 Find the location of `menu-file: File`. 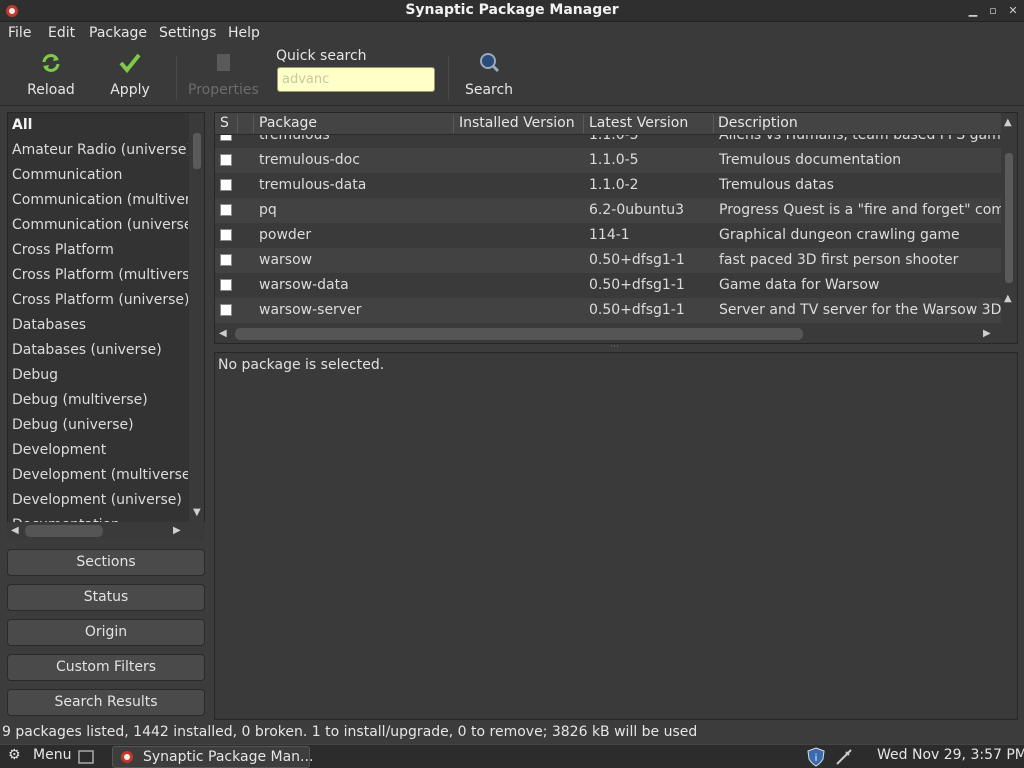

menu-file: File is located at coordinates (19, 33).